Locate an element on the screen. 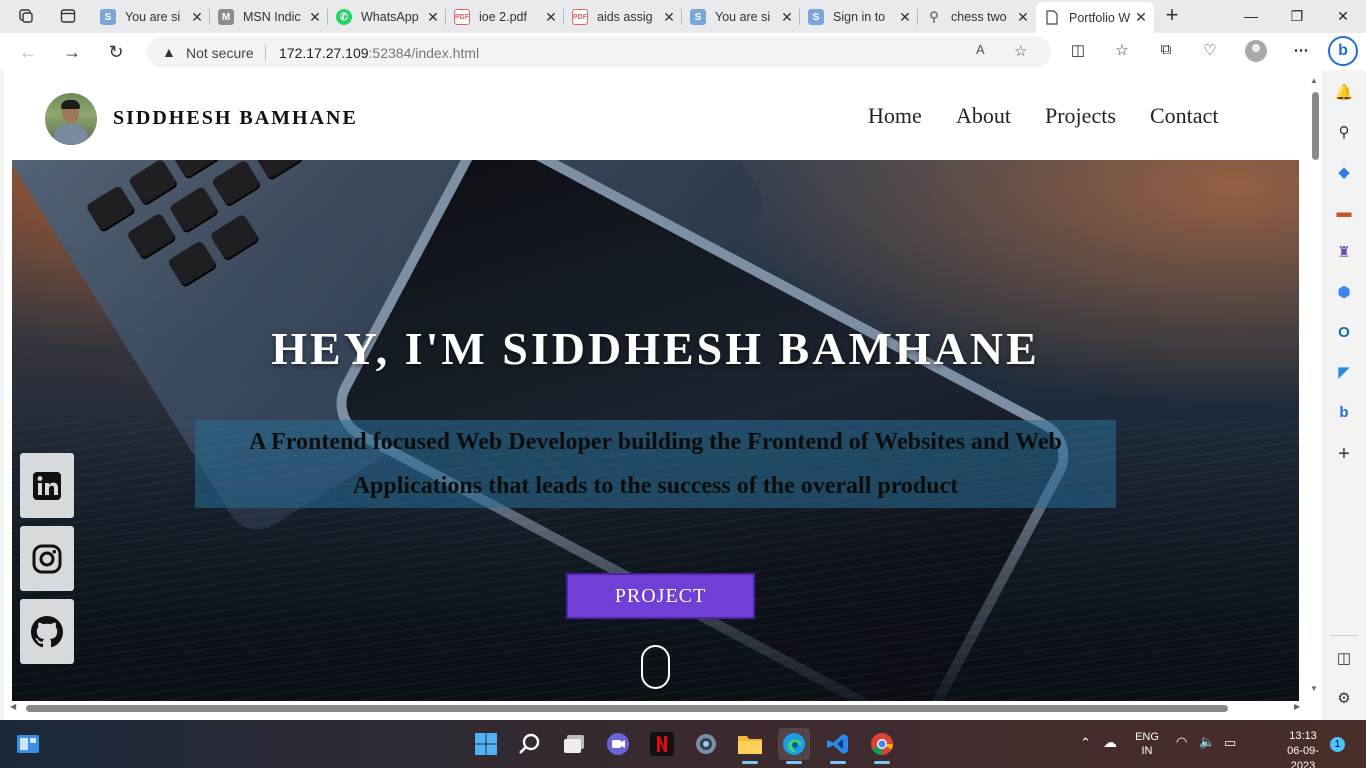  search-icon is located at coordinates (530, 744).